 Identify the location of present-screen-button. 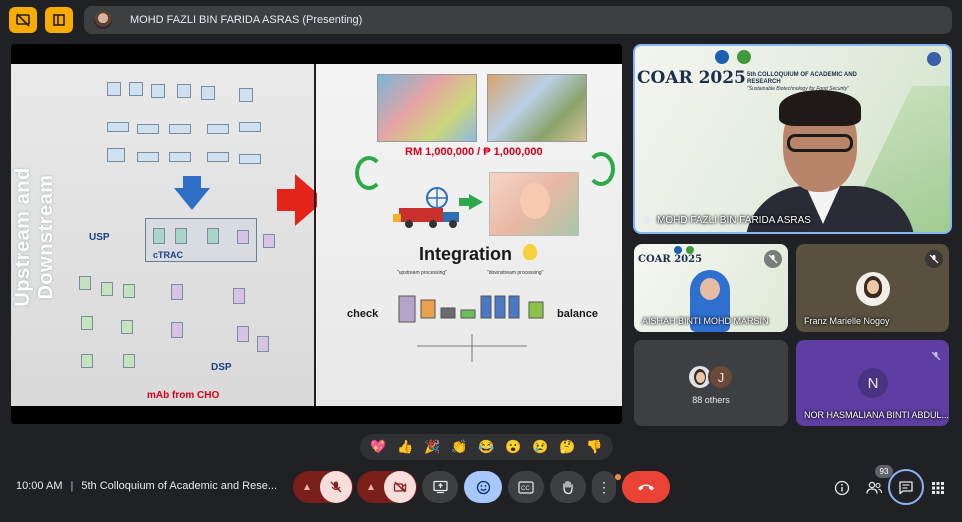
(440, 487).